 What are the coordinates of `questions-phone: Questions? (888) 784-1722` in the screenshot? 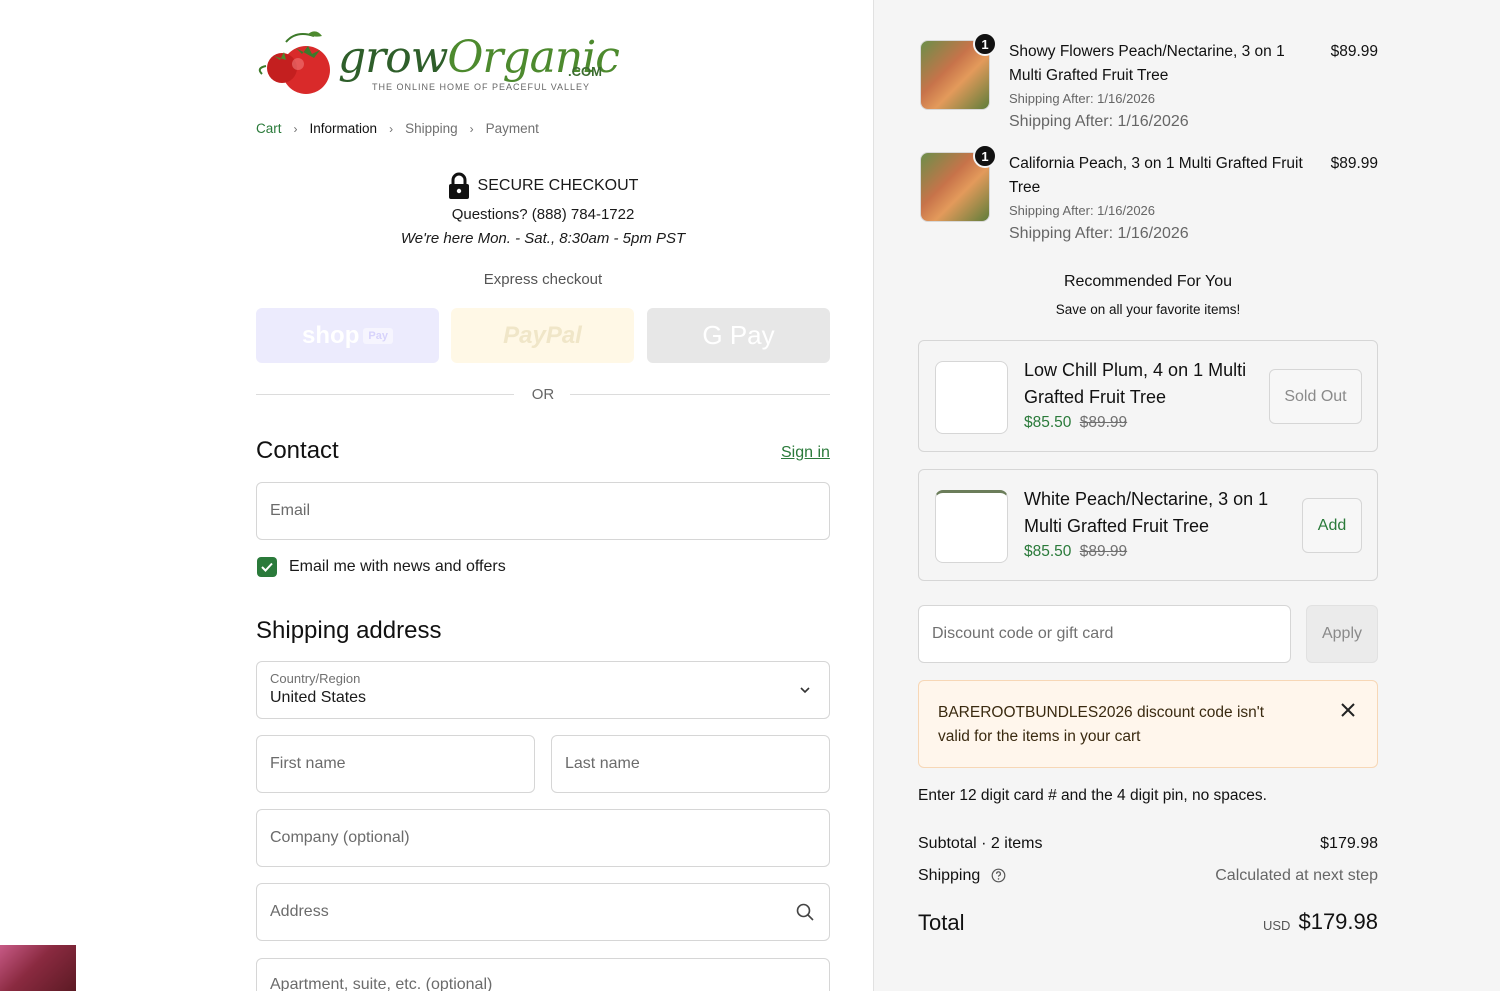 It's located at (543, 214).